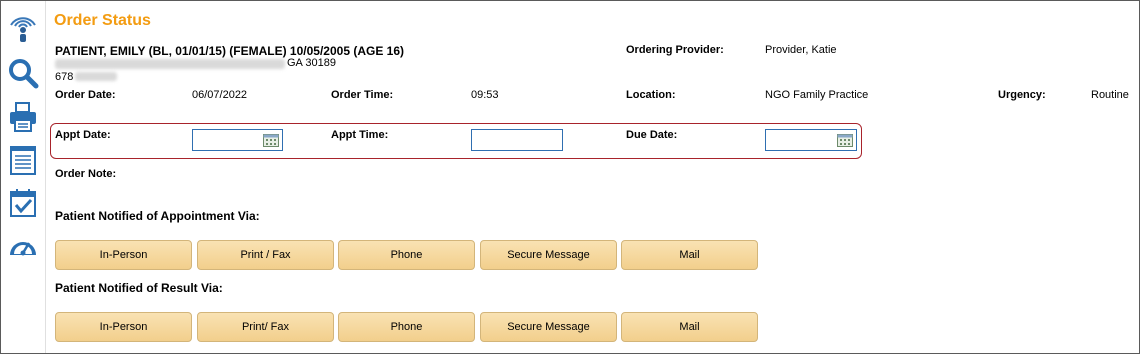 Image resolution: width=1140 pixels, height=354 pixels. Describe the element at coordinates (801, 50) in the screenshot. I see `ordering-provider-value: Provider, Katie` at that location.